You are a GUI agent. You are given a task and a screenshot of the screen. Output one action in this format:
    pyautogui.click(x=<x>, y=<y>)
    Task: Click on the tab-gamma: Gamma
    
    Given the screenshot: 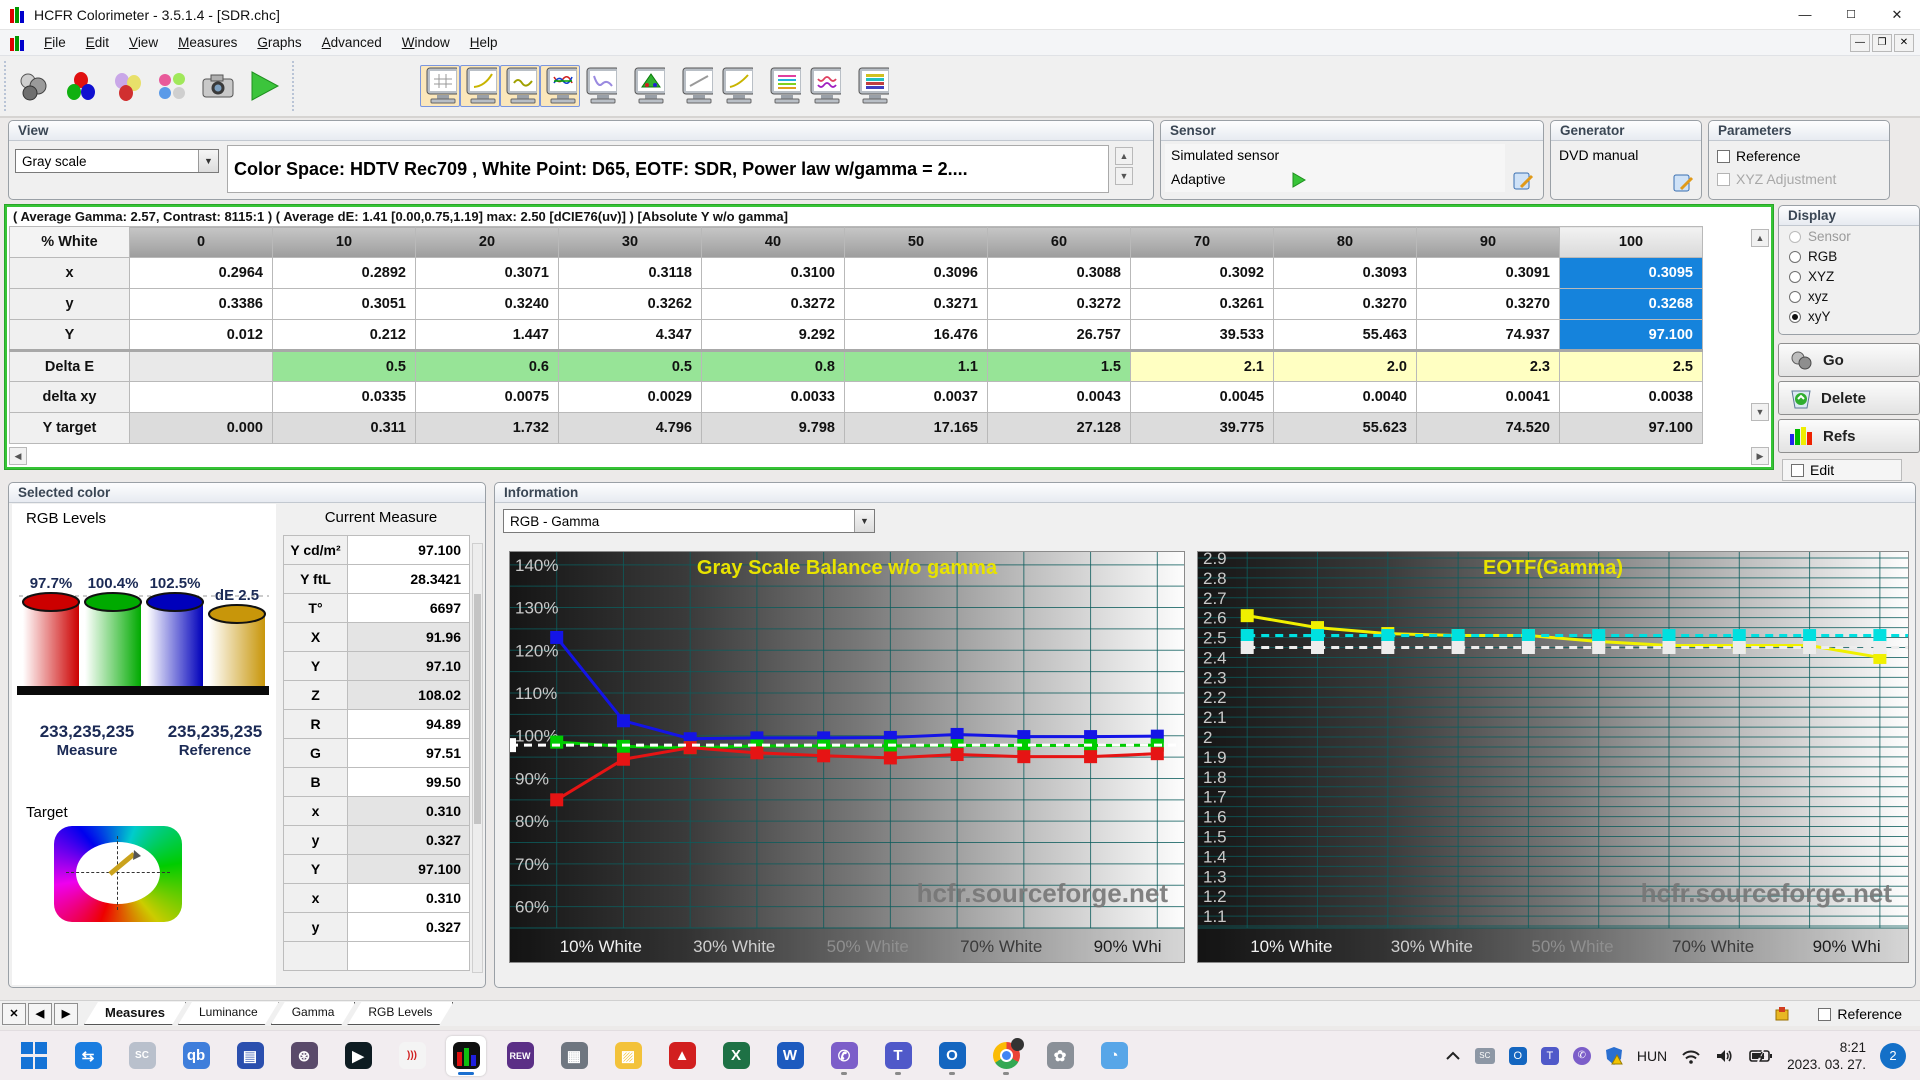 What is the action you would take?
    pyautogui.click(x=313, y=1013)
    